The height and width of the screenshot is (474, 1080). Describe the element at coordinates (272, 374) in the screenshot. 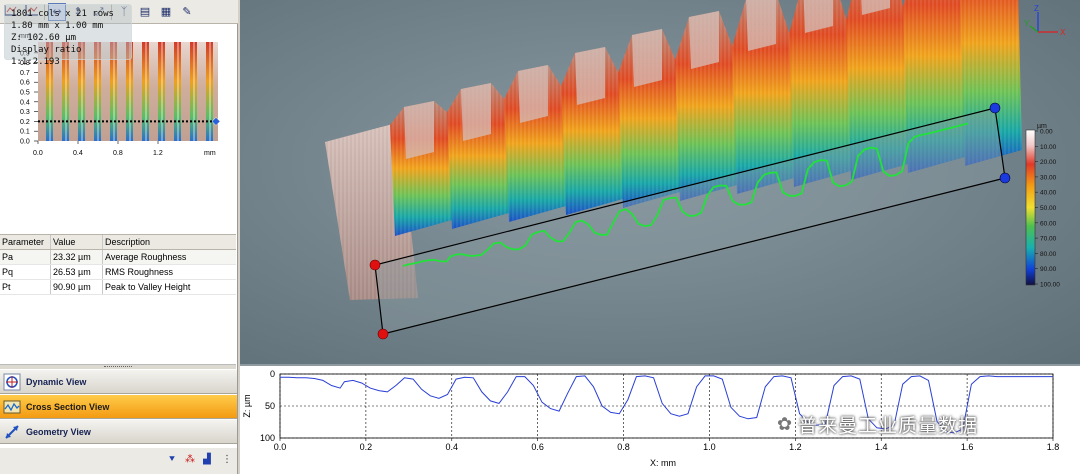

I see `profile-y-tick-label: 0` at that location.